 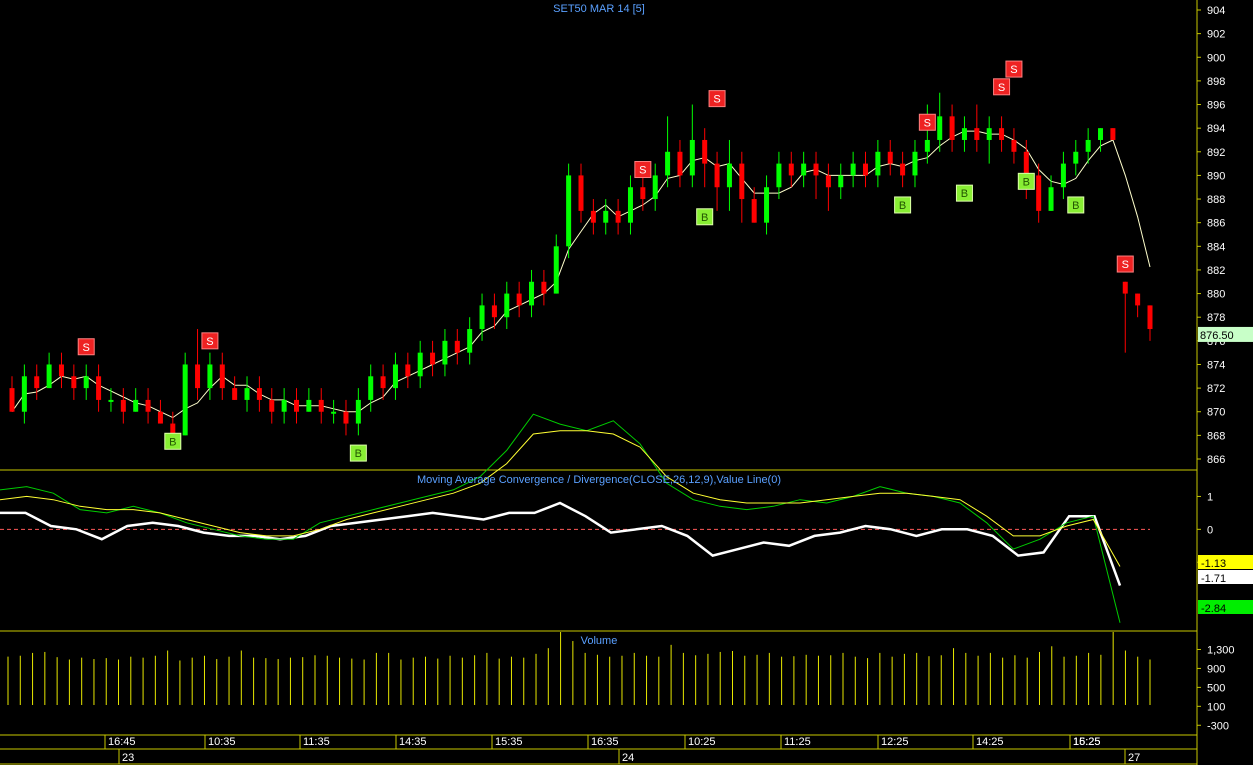 I want to click on price-tick-label: 896, so click(x=1216, y=106).